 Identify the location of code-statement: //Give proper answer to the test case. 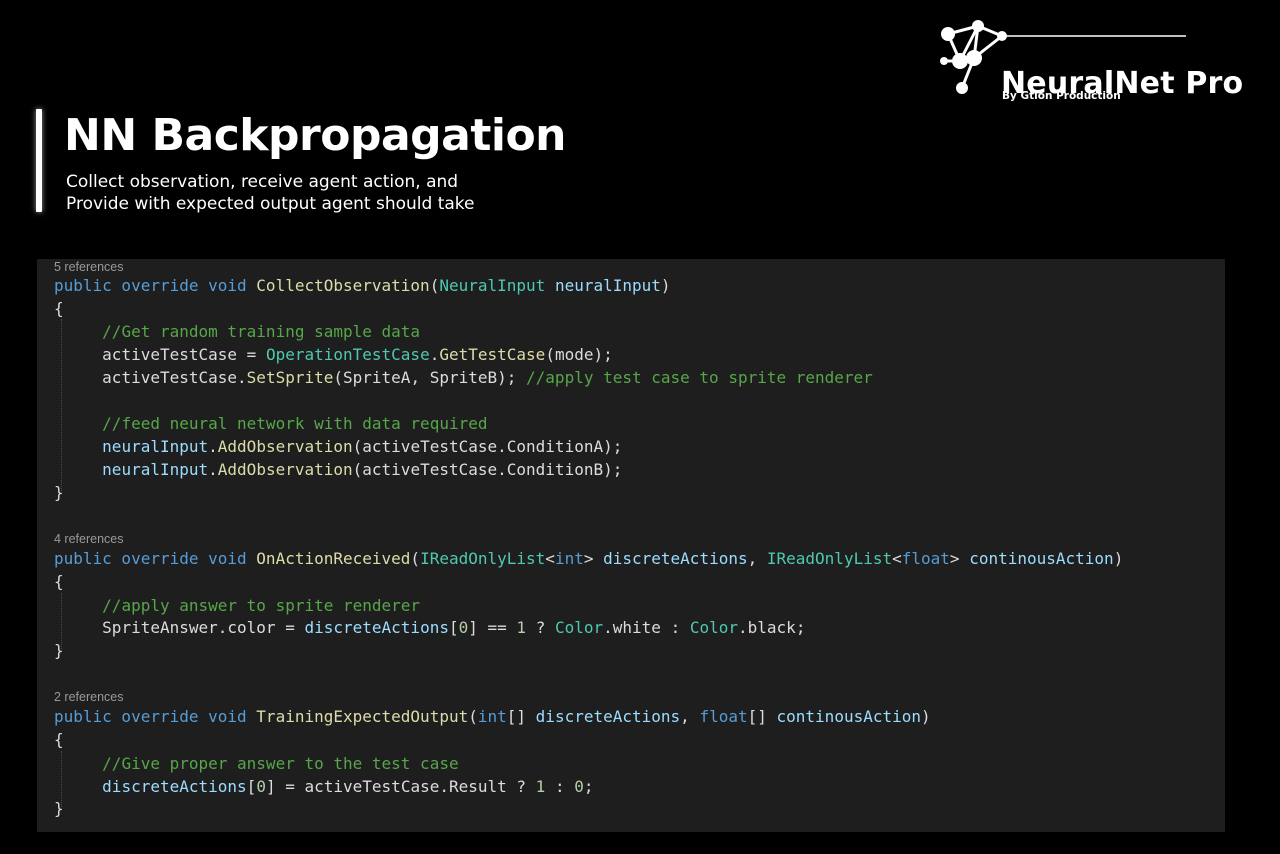
(256, 763).